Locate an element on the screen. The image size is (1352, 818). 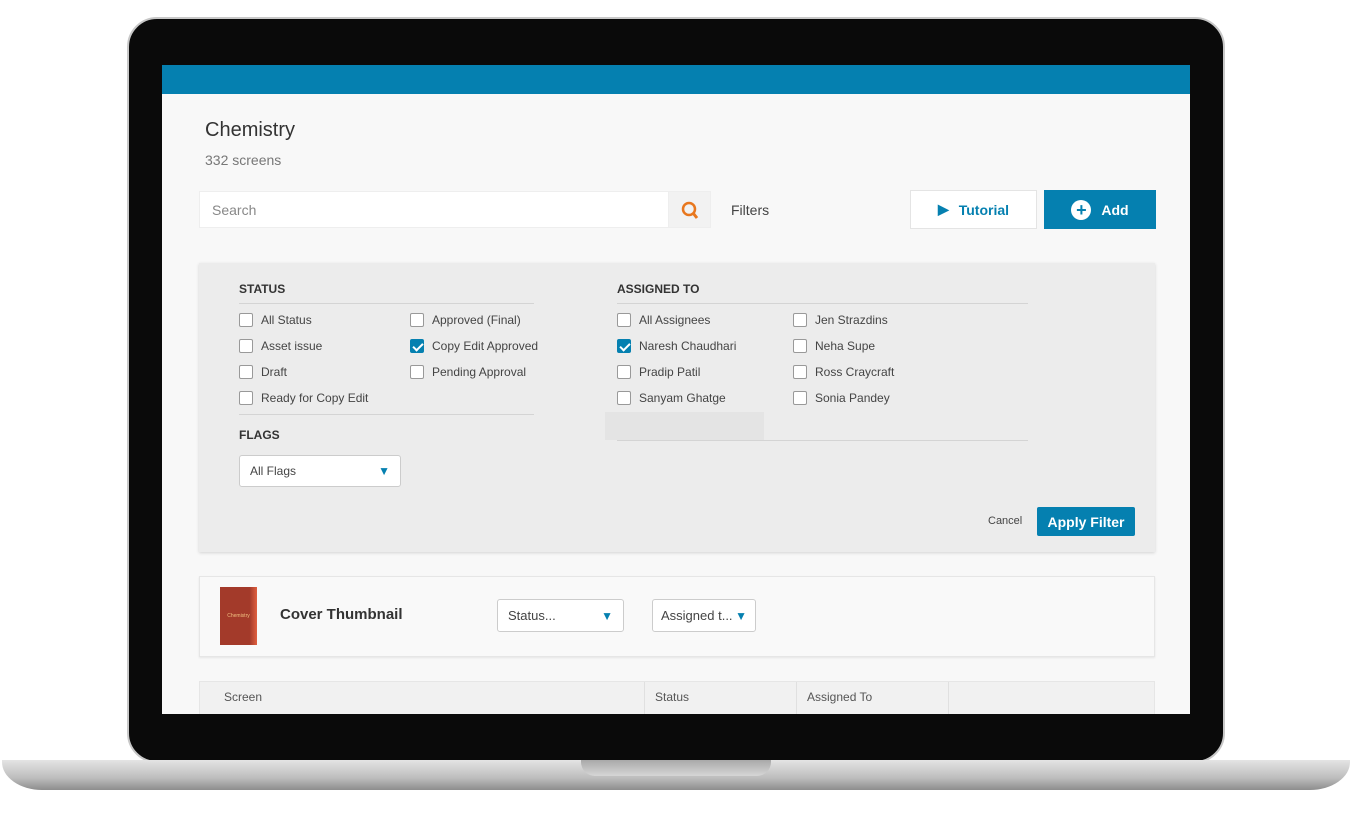
checkbox-label: Copy Edit Approved is located at coordinates (485, 346).